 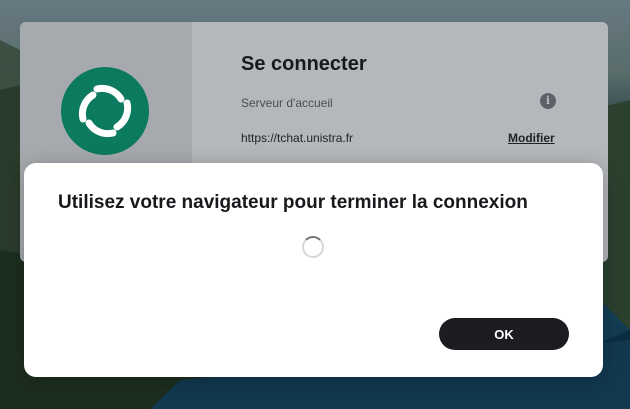 What do you see at coordinates (313, 247) in the screenshot?
I see `loading-spinner-icon` at bounding box center [313, 247].